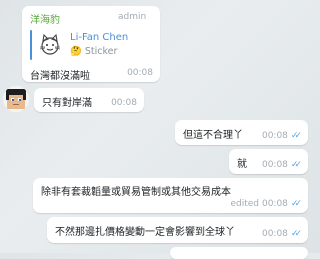 The image size is (320, 259). I want to click on message-text: 只有對岸滿, so click(67, 103).